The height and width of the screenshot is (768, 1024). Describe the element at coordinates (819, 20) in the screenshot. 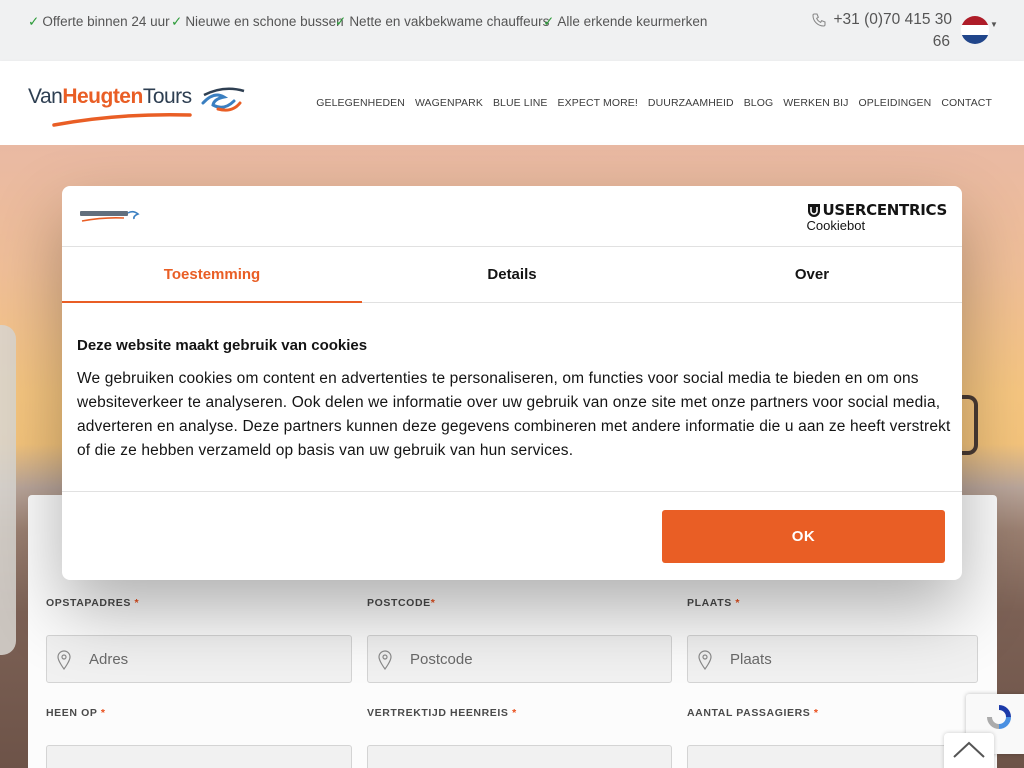

I see `phone-icon` at that location.